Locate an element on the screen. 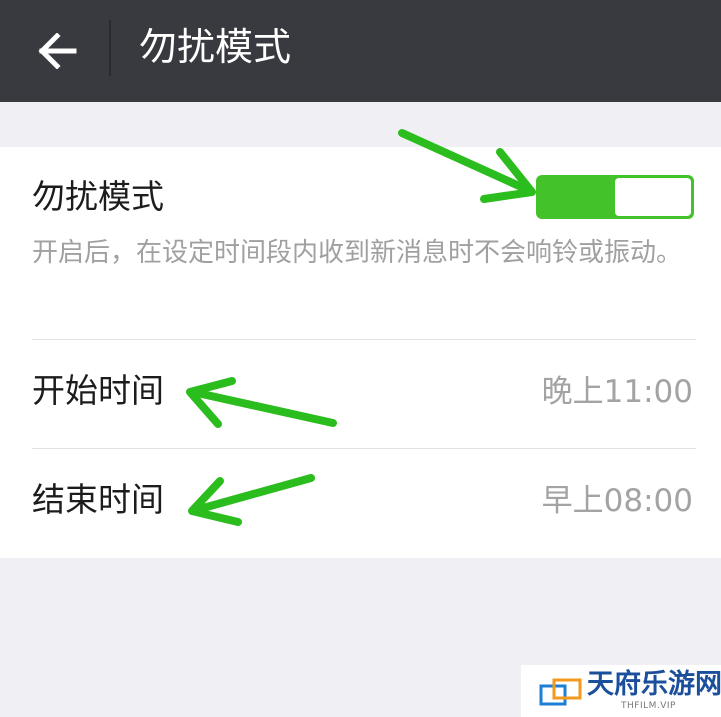  watermark-brand: 天府乐游网 is located at coordinates (654, 684).